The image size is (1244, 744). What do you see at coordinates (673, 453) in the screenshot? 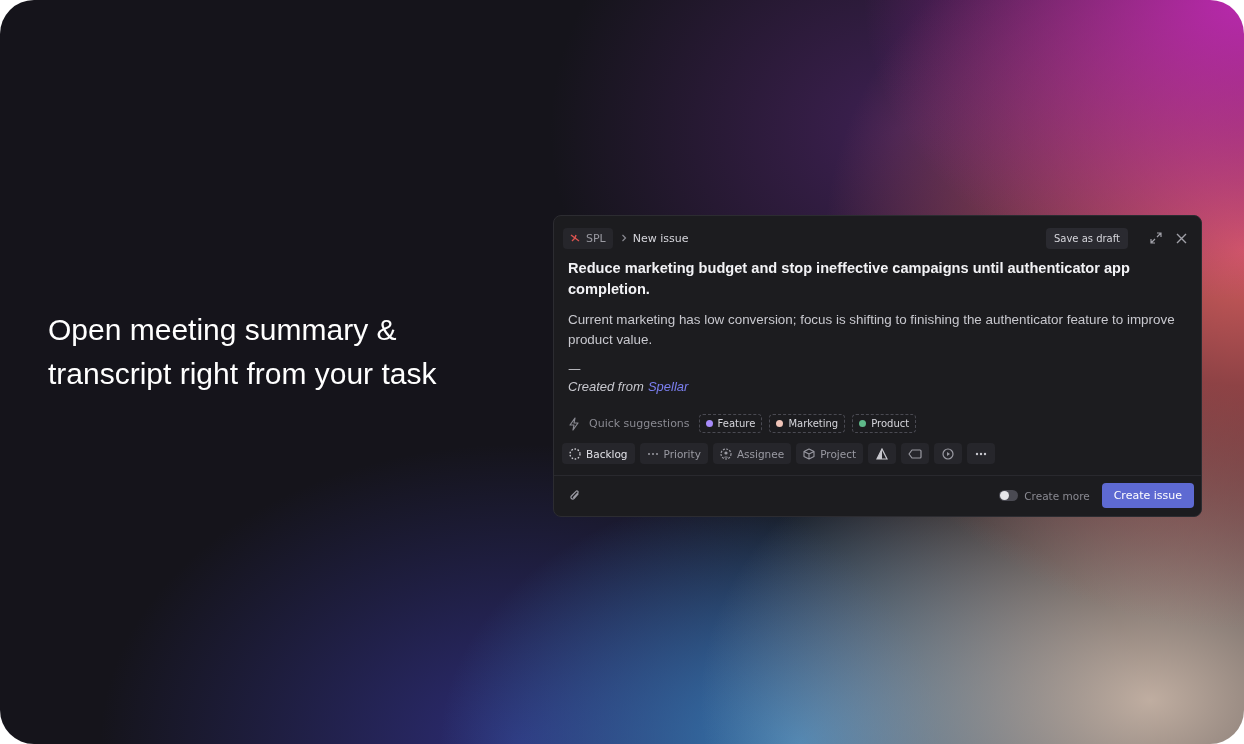
I see `priority-button: Priority` at bounding box center [673, 453].